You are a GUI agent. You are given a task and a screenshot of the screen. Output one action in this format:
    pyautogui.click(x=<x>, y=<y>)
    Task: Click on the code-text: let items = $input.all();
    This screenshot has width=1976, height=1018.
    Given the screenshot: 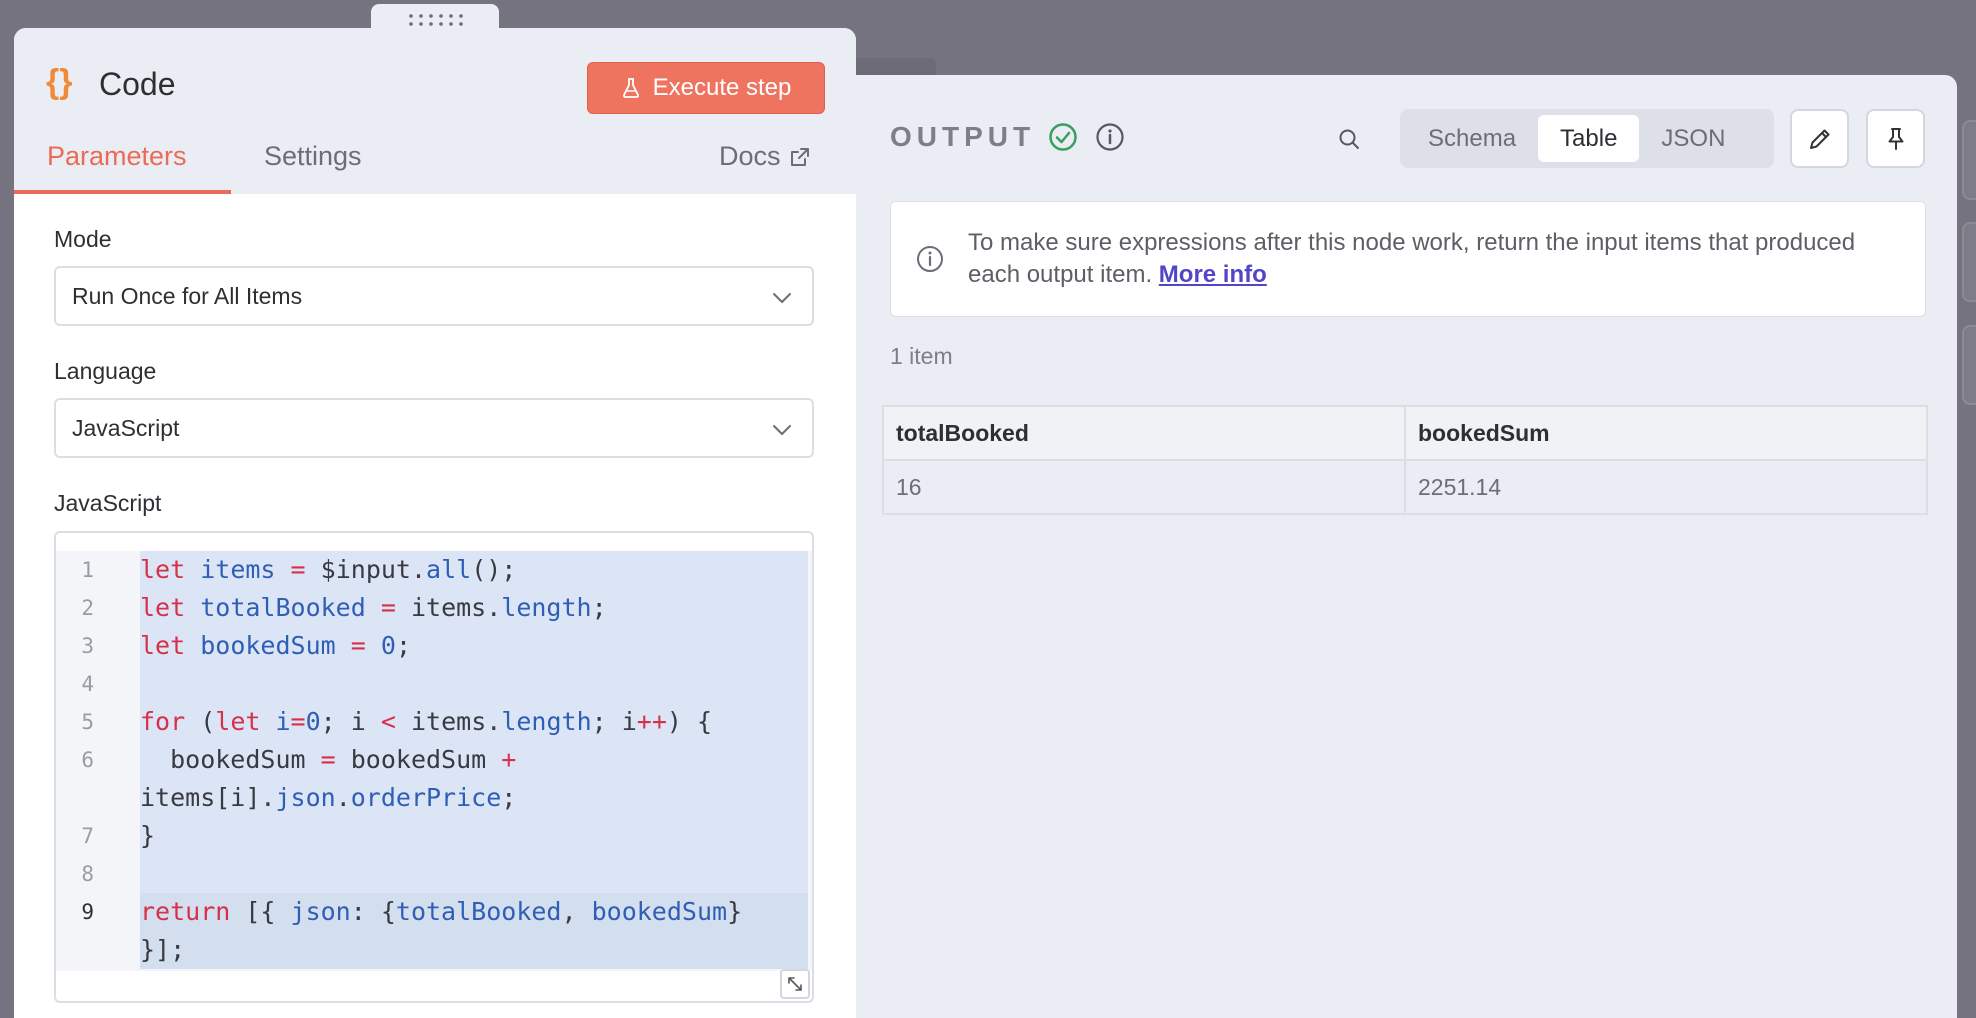 What is the action you would take?
    pyautogui.click(x=474, y=570)
    